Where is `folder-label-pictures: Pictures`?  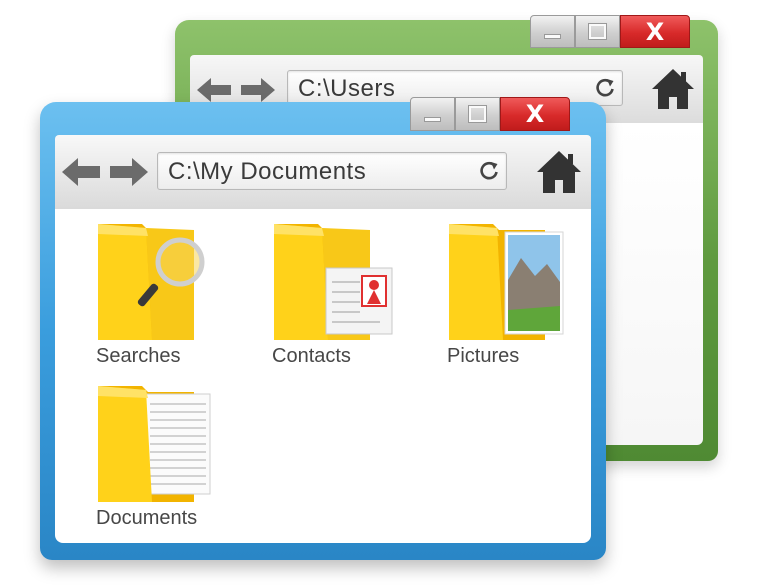
folder-label-pictures: Pictures is located at coordinates (483, 356).